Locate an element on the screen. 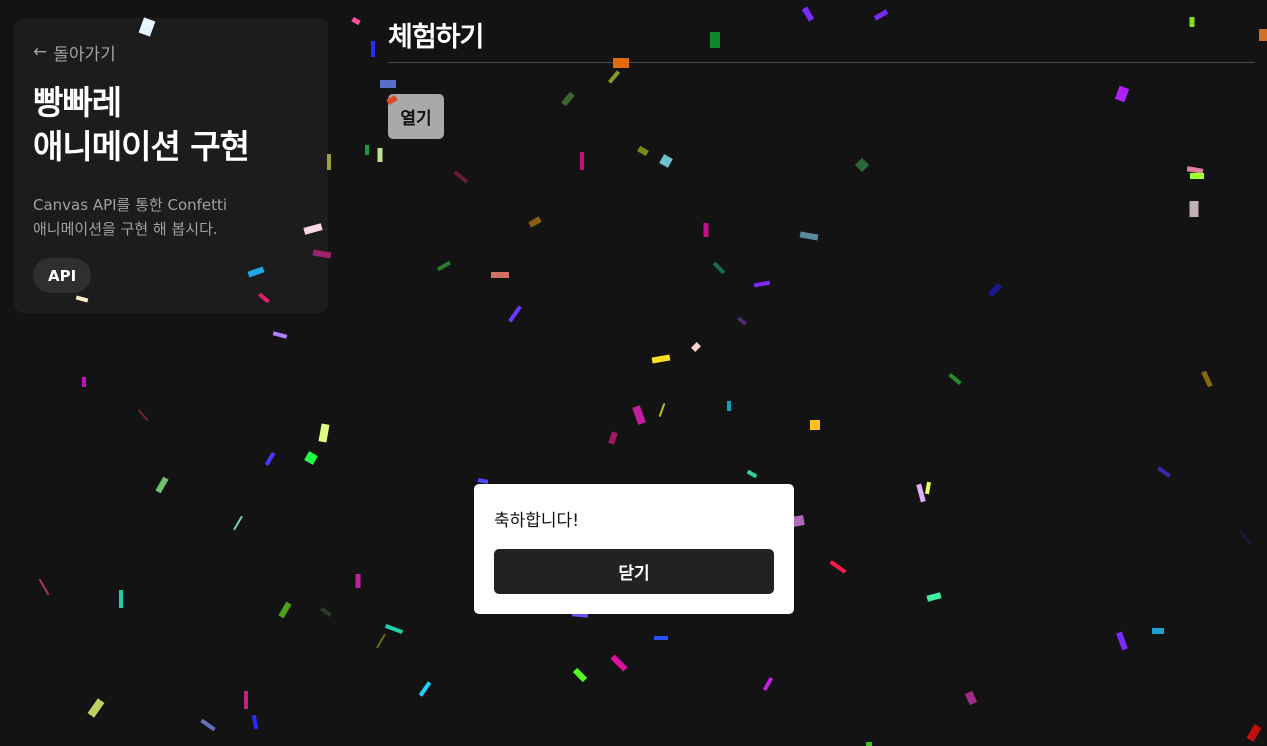 This screenshot has height=746, width=1267. card-title-line-1: 빵빠레 is located at coordinates (77, 102).